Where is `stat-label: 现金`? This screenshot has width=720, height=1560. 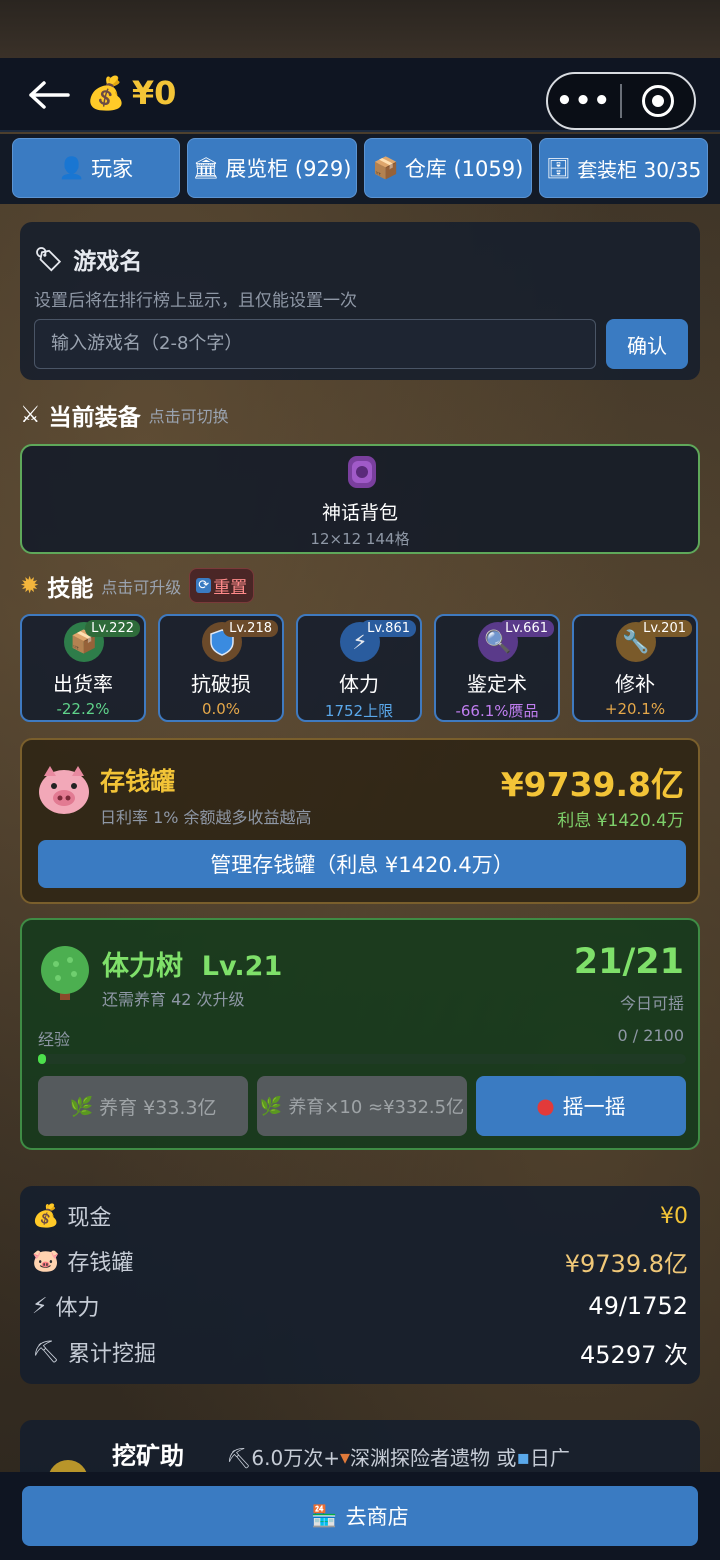
stat-label: 现金 is located at coordinates (89, 1218).